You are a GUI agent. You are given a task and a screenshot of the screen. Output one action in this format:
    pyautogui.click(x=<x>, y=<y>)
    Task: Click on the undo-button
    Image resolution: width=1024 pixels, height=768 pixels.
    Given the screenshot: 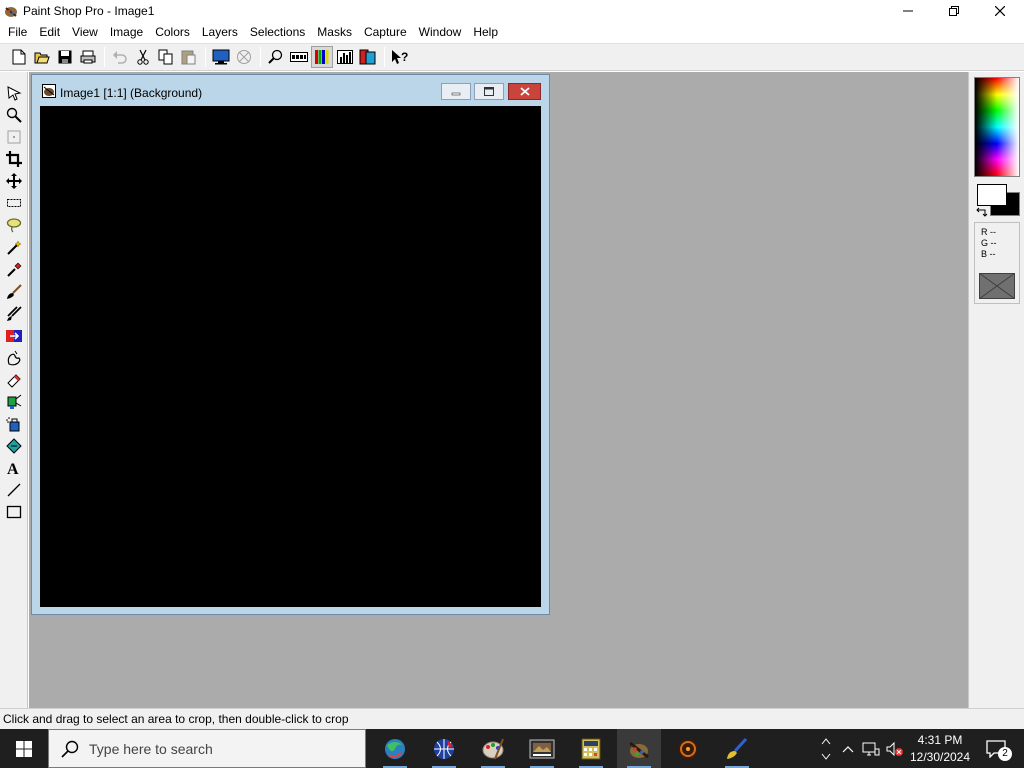 What is the action you would take?
    pyautogui.click(x=120, y=57)
    